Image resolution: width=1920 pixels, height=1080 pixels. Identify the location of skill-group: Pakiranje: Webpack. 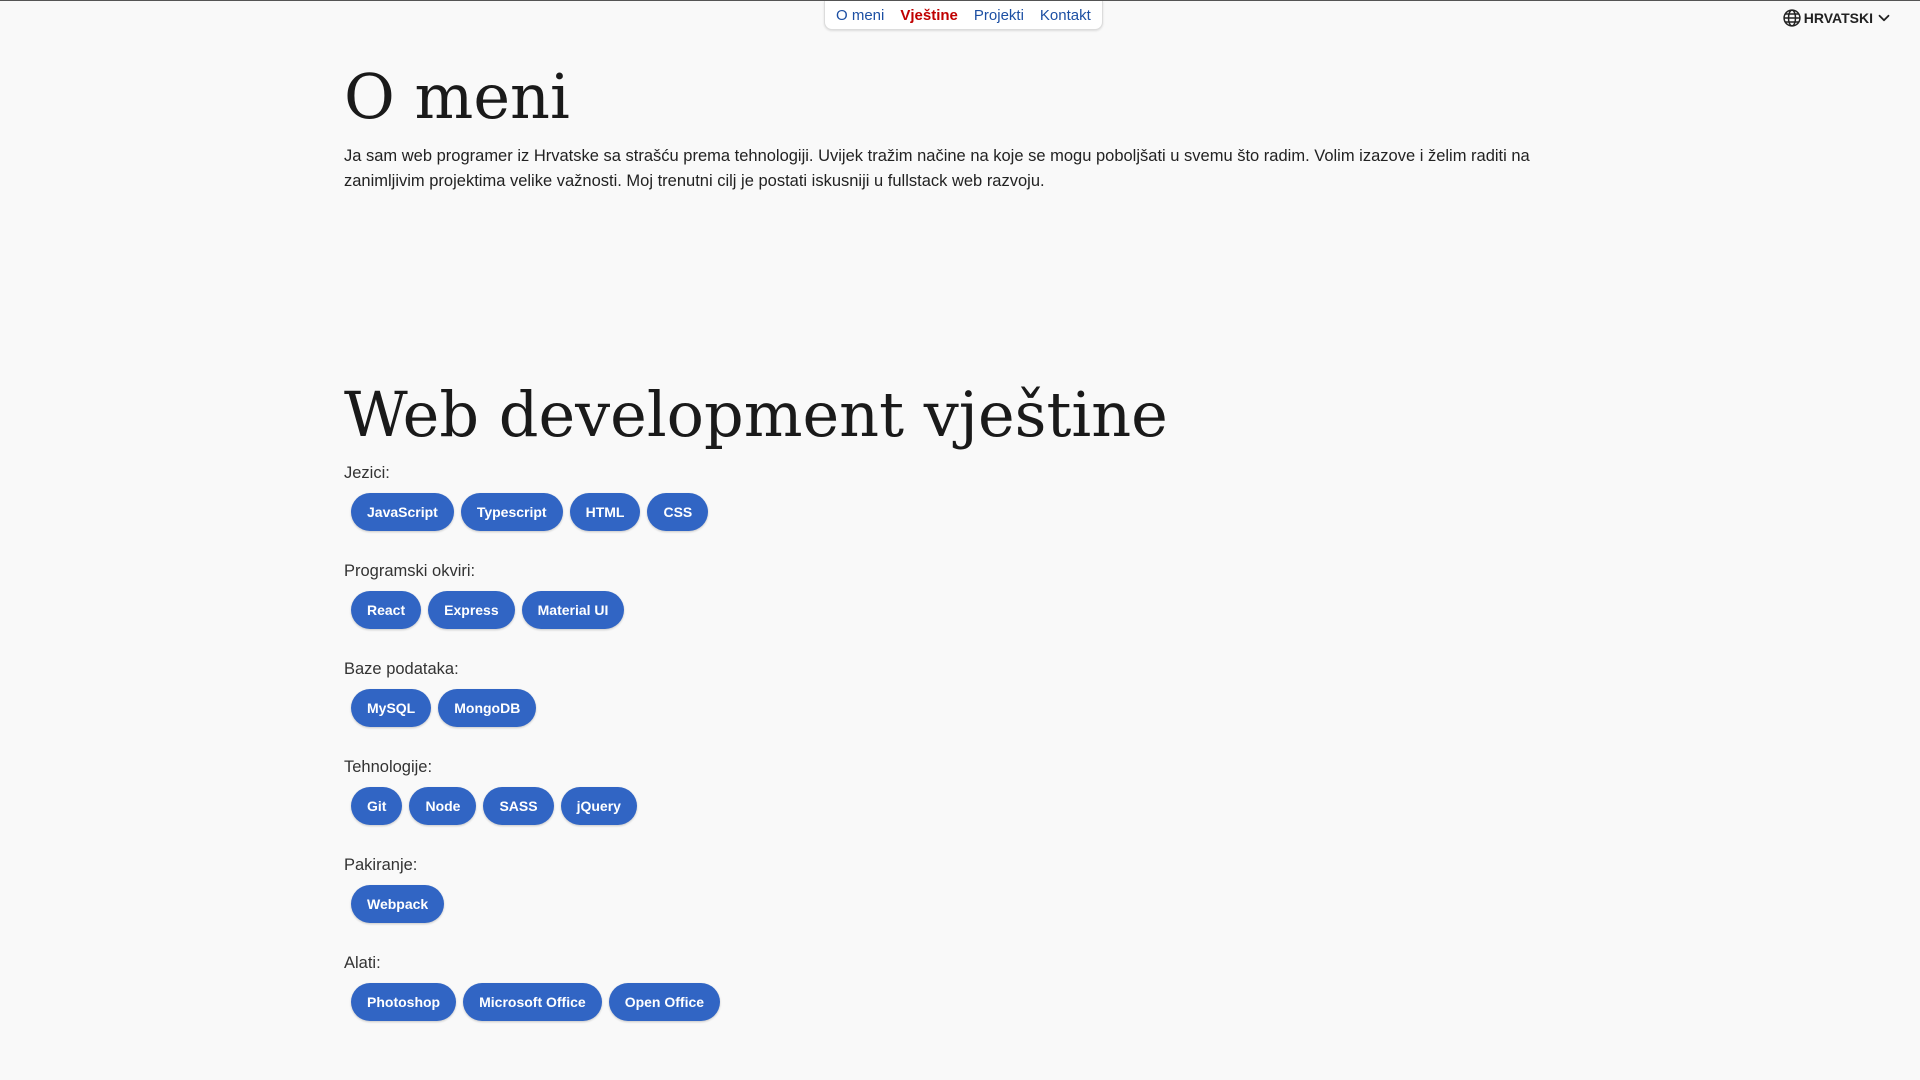
(532, 904).